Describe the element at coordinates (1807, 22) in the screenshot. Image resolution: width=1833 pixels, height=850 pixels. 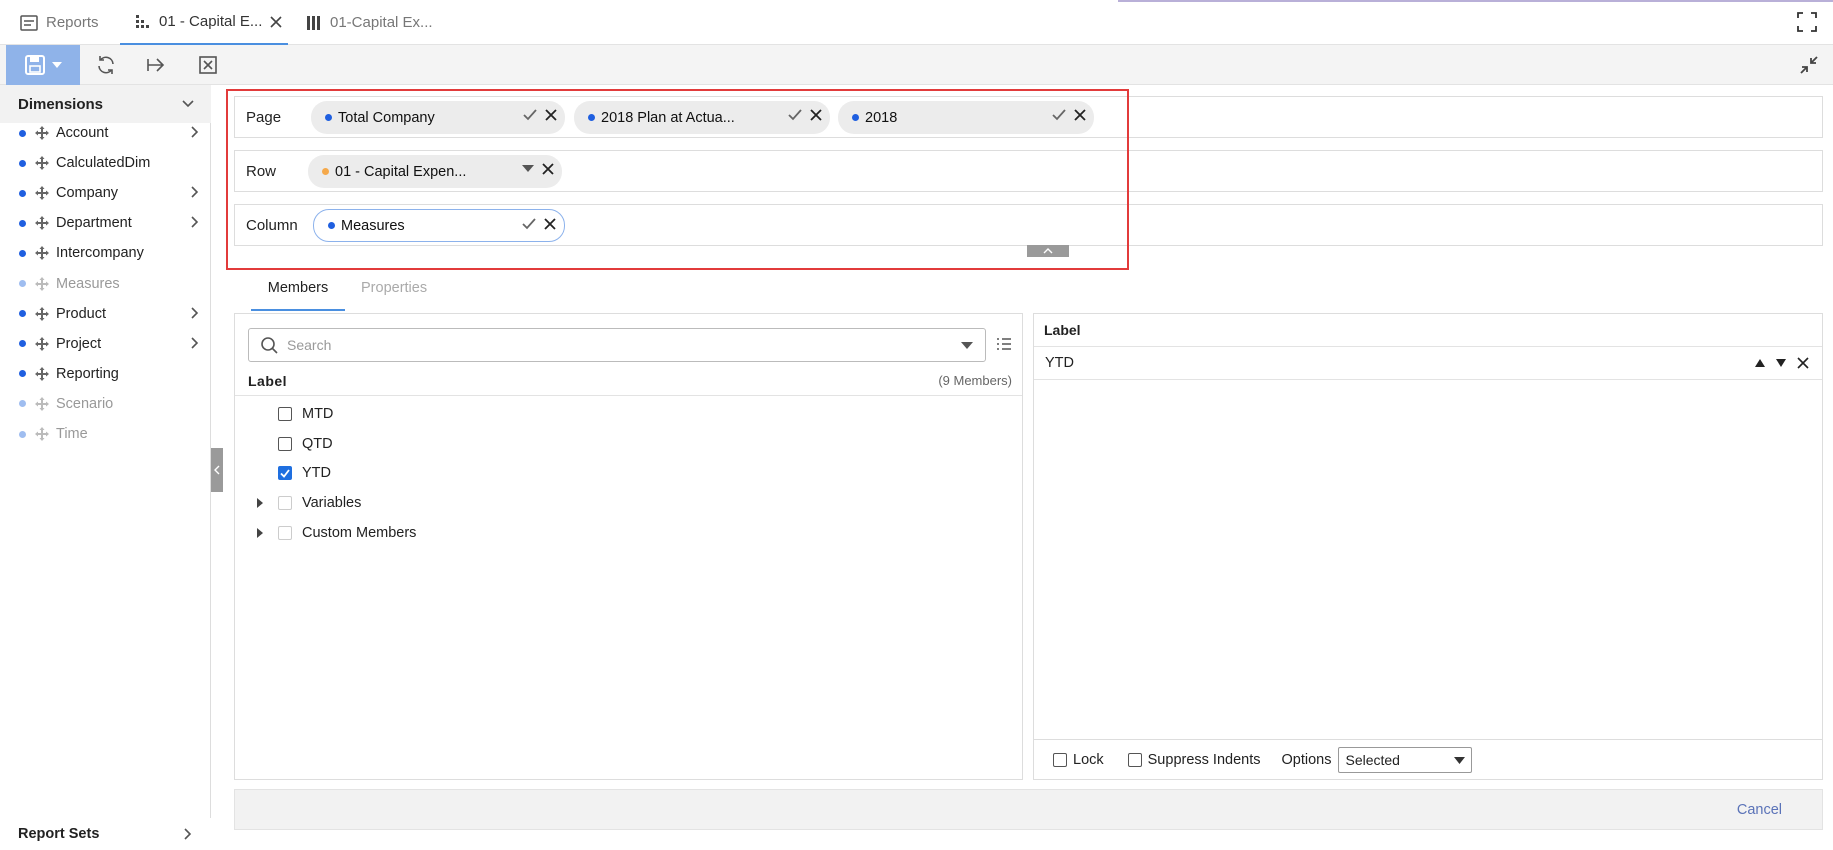
I see `fullscreen-icon` at that location.